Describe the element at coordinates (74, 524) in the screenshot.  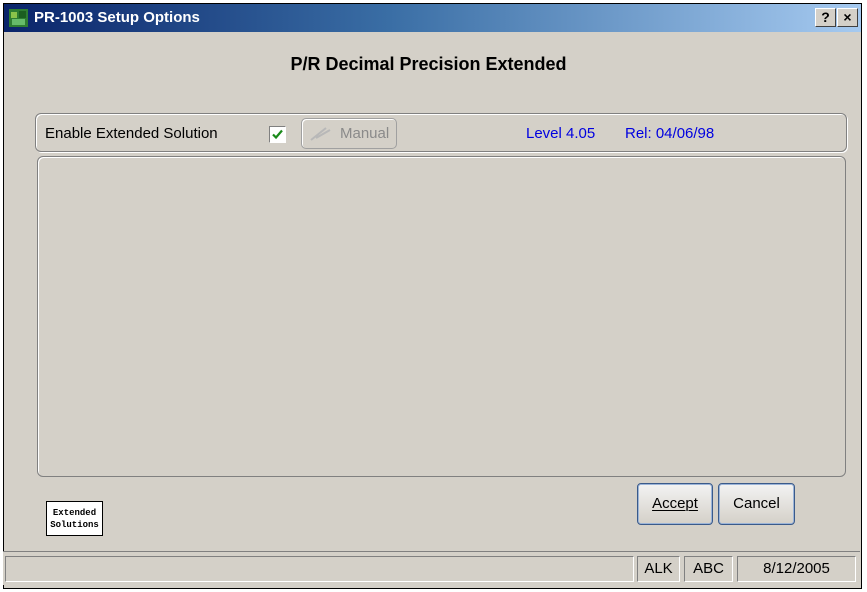
I see `logo-line-2: Solutions` at that location.